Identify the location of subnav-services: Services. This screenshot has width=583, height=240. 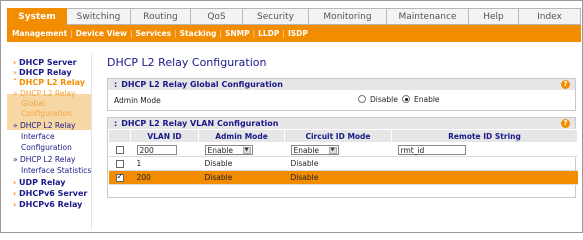
(153, 33).